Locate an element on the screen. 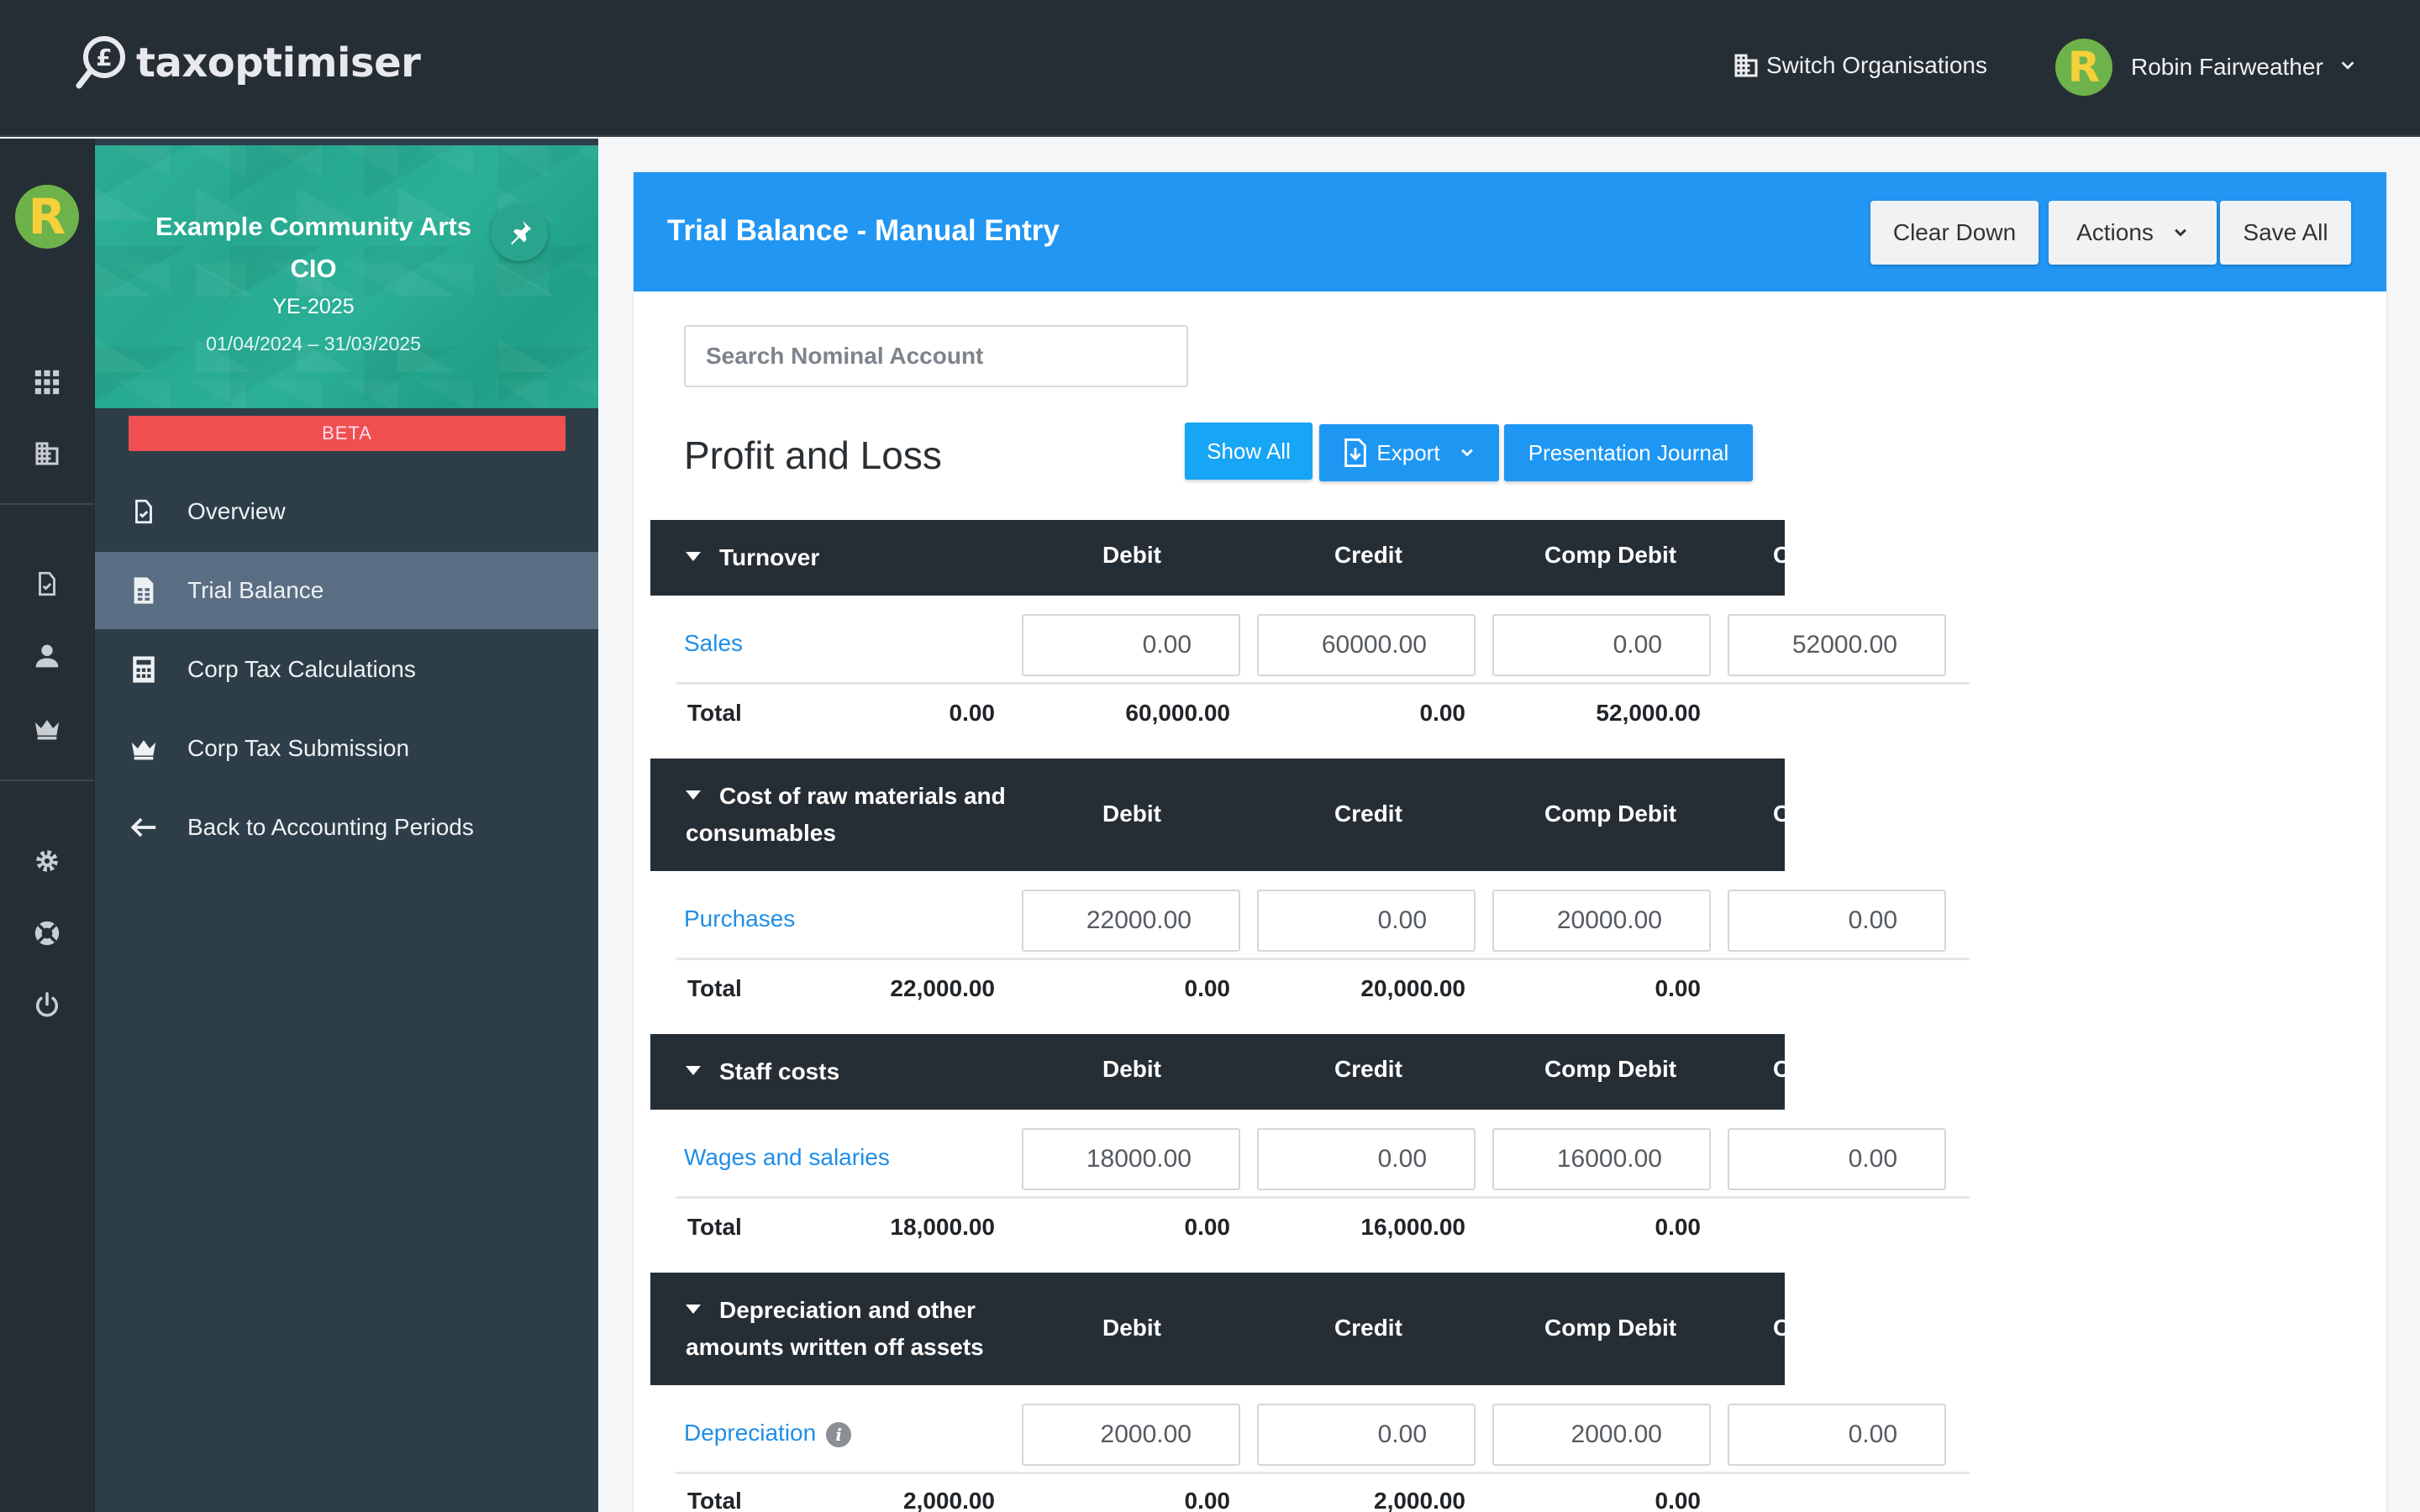 This screenshot has height=1512, width=2420. credit-input: 60000.00 is located at coordinates (1366, 645).